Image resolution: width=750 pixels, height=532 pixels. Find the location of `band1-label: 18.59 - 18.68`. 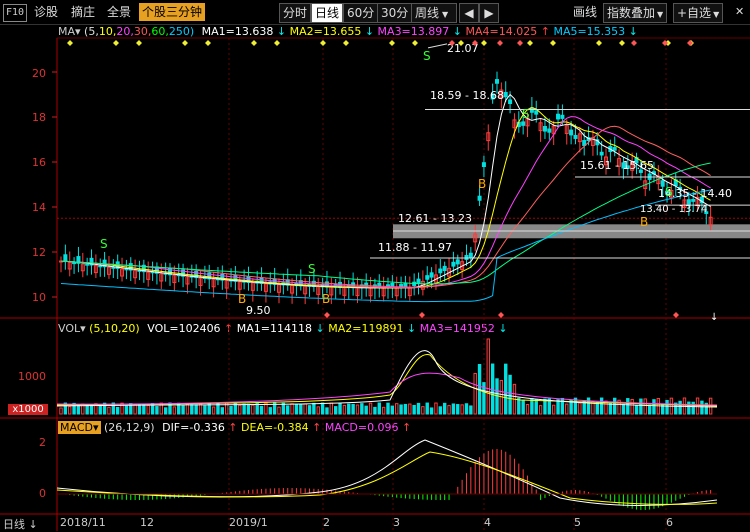

band1-label: 18.59 - 18.68 is located at coordinates (467, 95).